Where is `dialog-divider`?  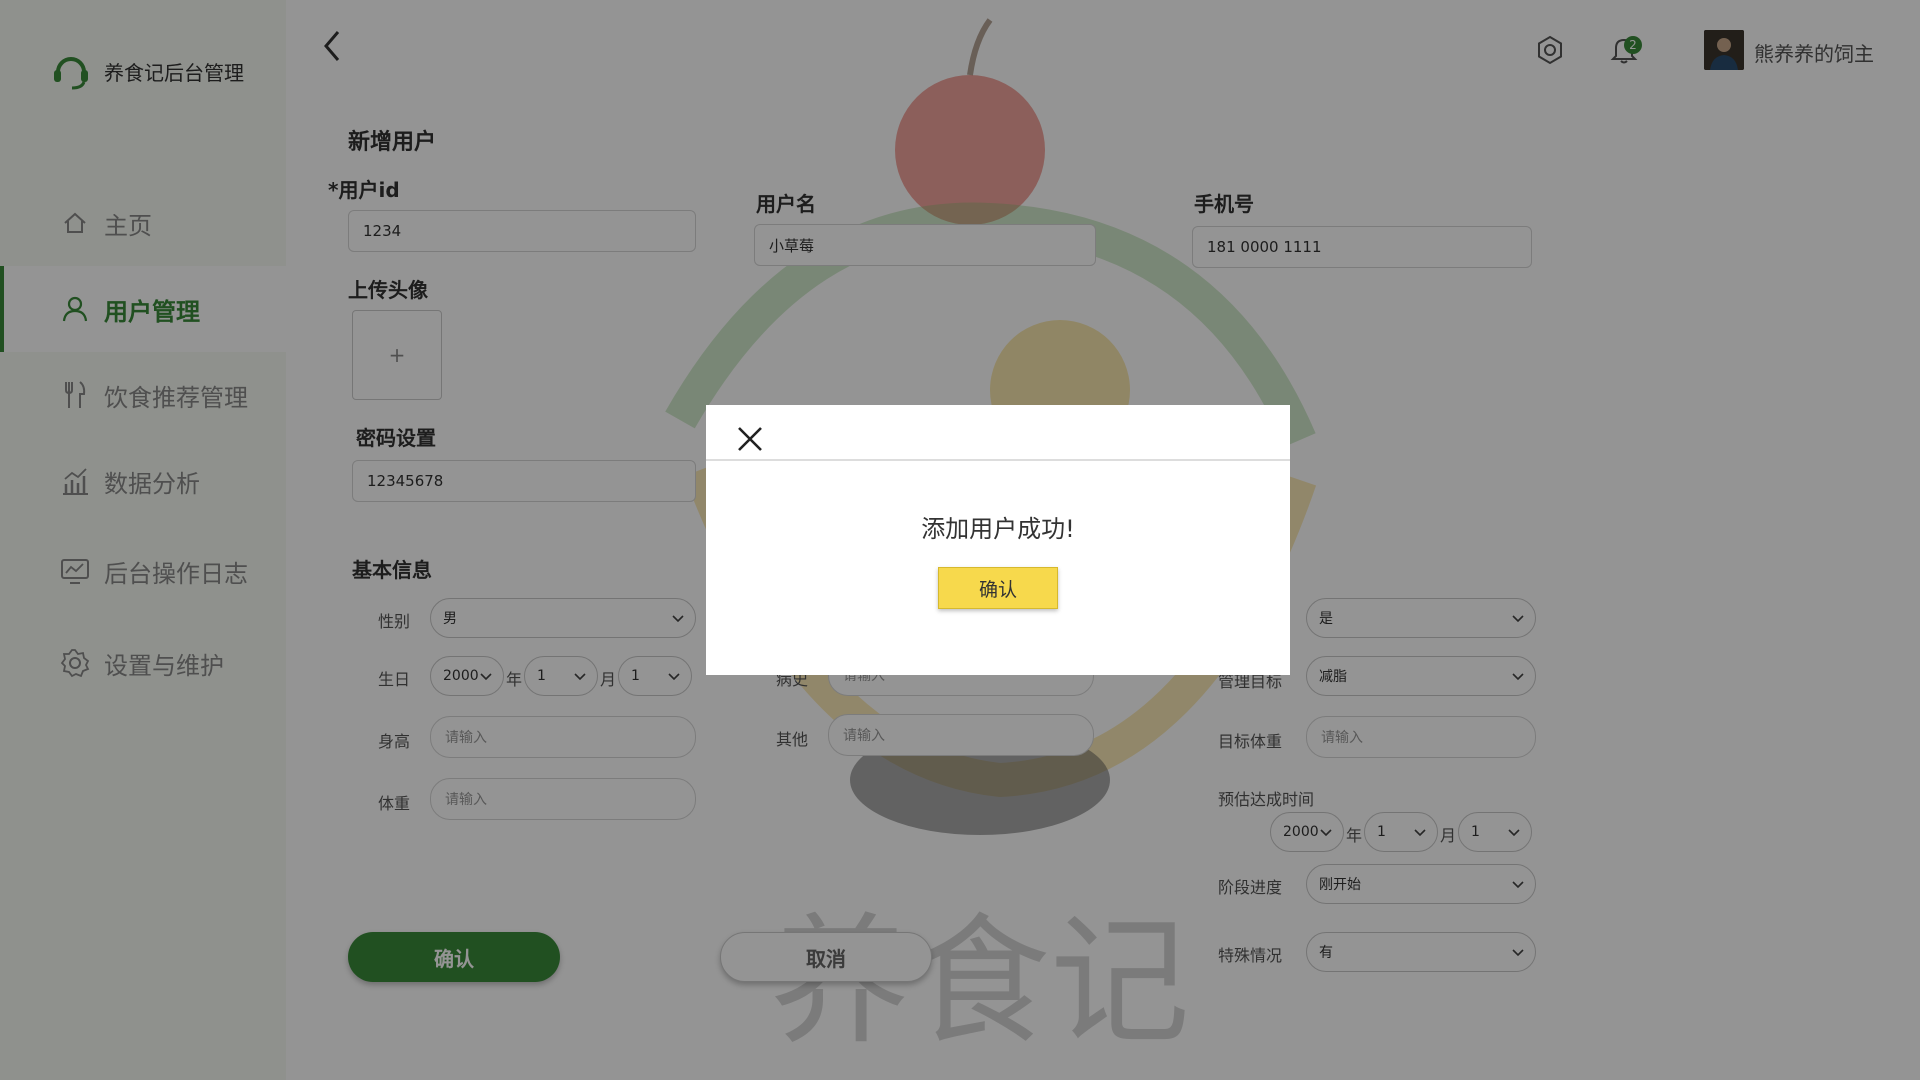
dialog-divider is located at coordinates (998, 460).